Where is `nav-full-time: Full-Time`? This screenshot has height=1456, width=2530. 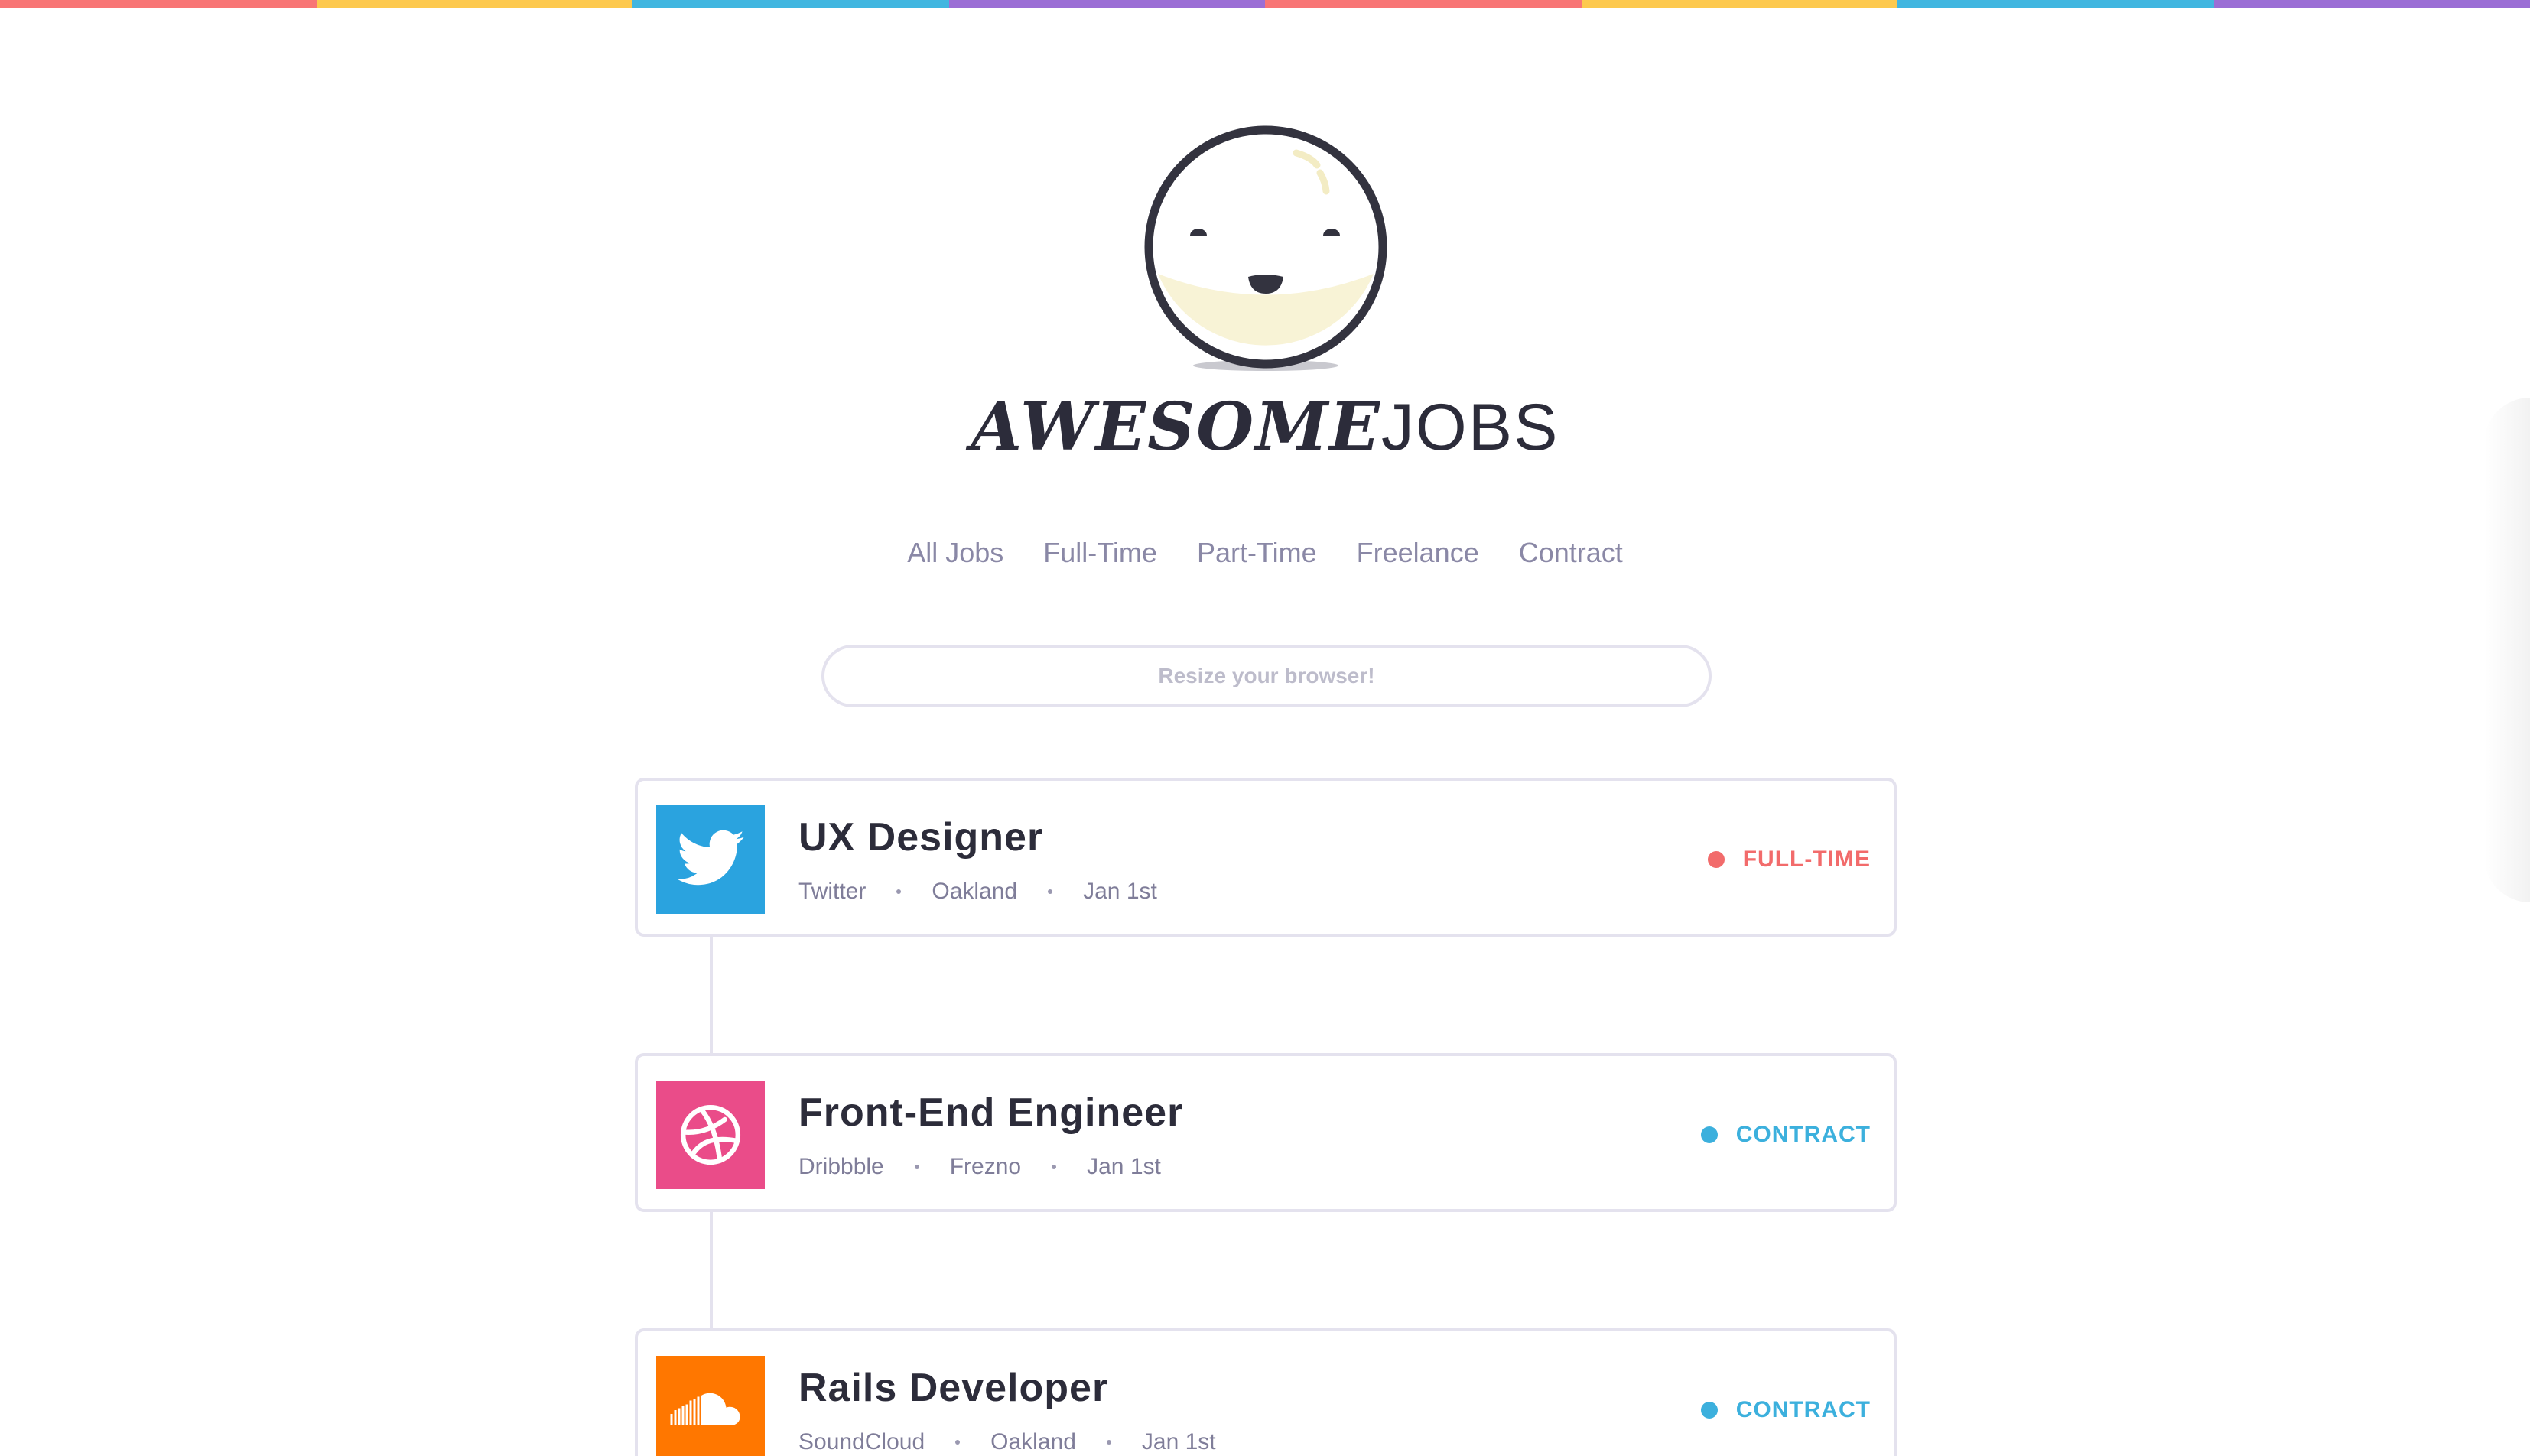
nav-full-time: Full-Time is located at coordinates (1100, 553).